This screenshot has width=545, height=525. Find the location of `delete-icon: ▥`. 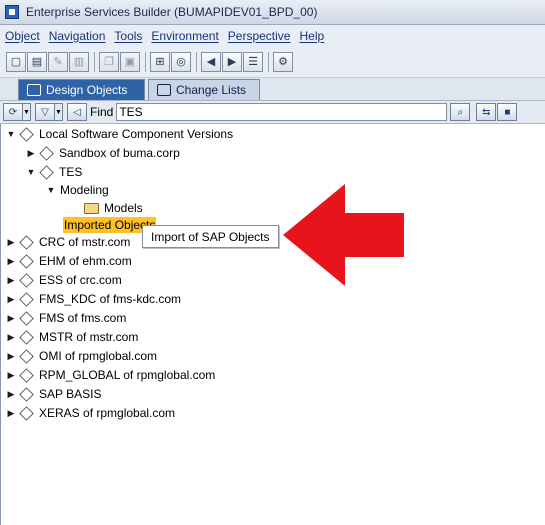

delete-icon: ▥ is located at coordinates (79, 61).